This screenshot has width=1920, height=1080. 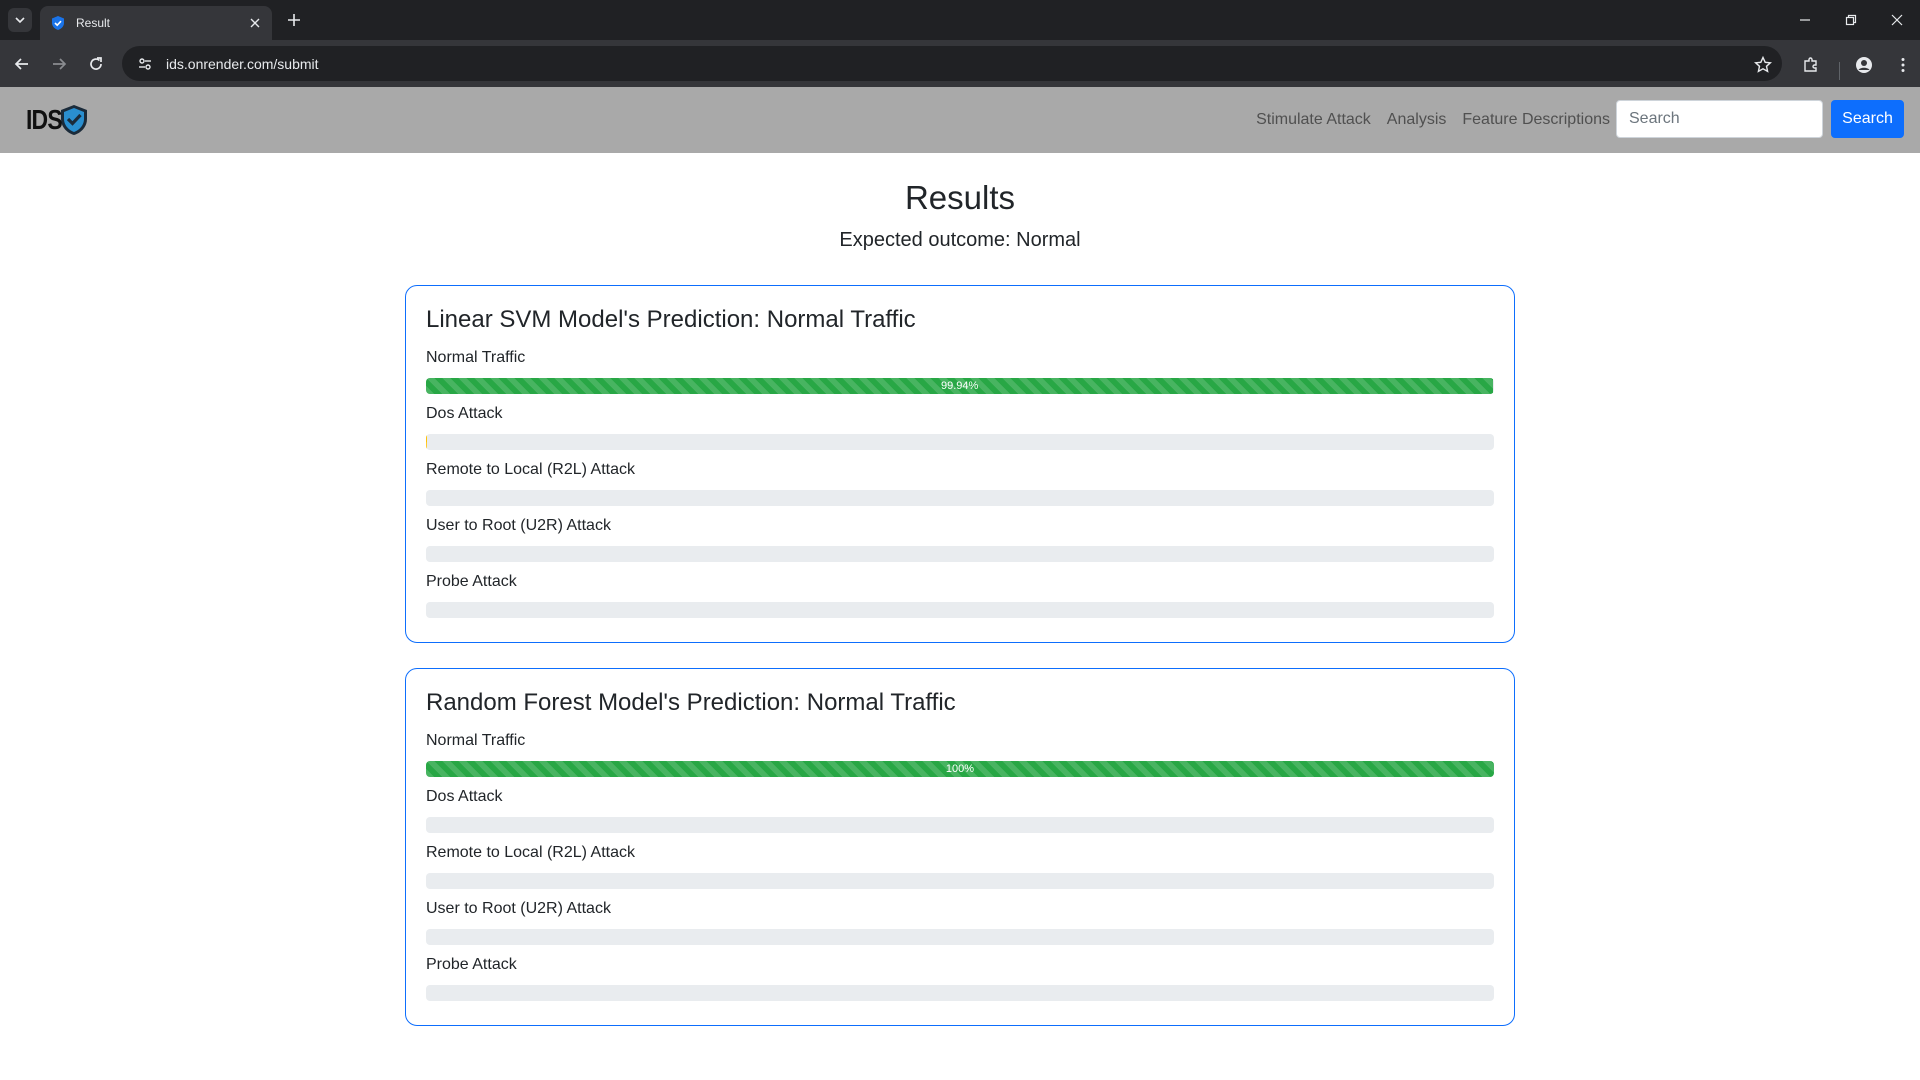 I want to click on search-input, so click(x=1719, y=119).